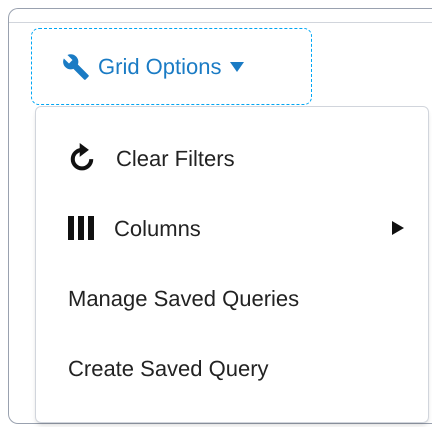 The height and width of the screenshot is (427, 432). I want to click on submenu-arrow-icon, so click(398, 228).